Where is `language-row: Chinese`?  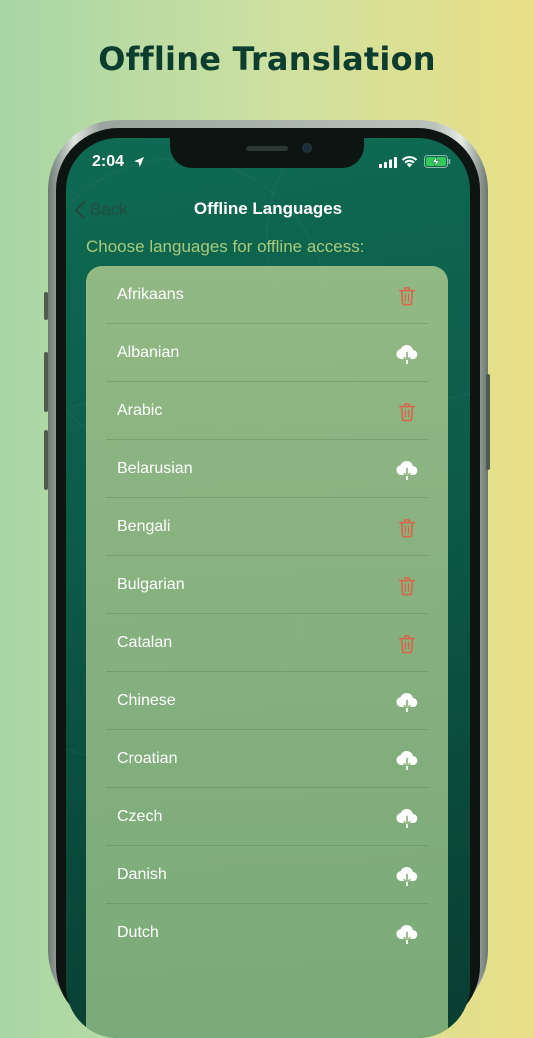
language-row: Chinese is located at coordinates (267, 701).